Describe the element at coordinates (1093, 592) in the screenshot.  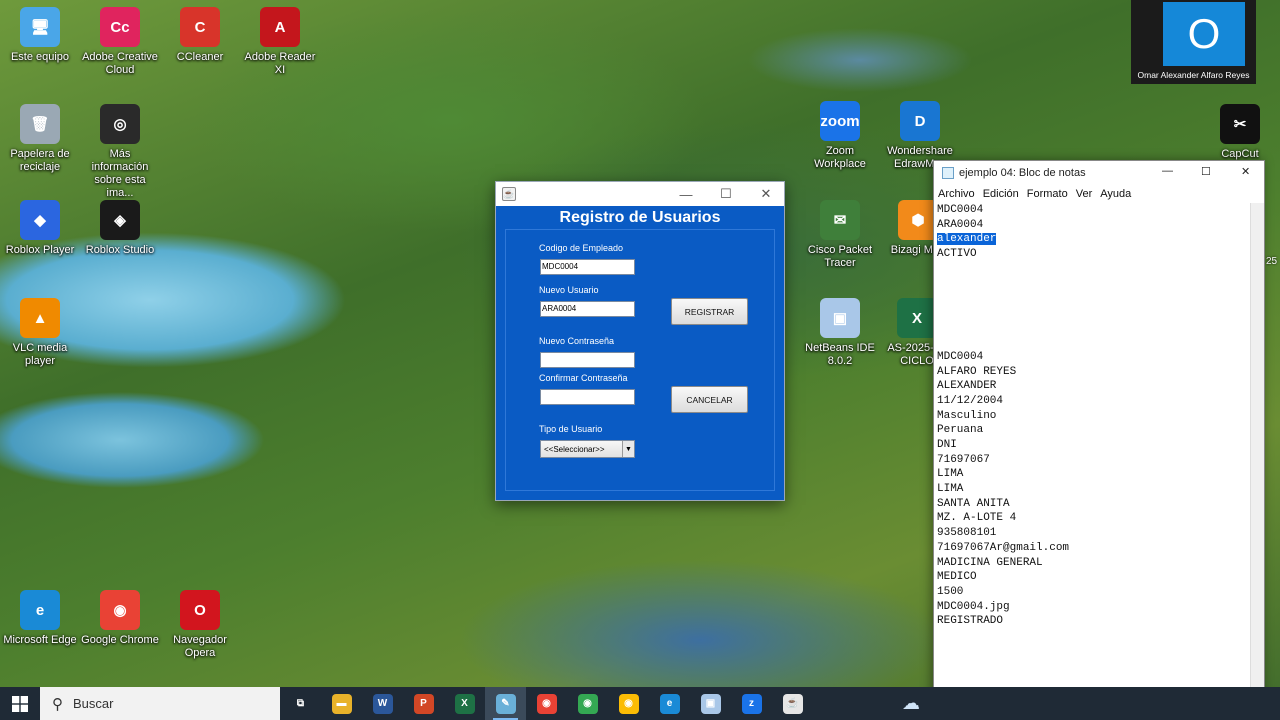
I see `text-line: 1500` at that location.